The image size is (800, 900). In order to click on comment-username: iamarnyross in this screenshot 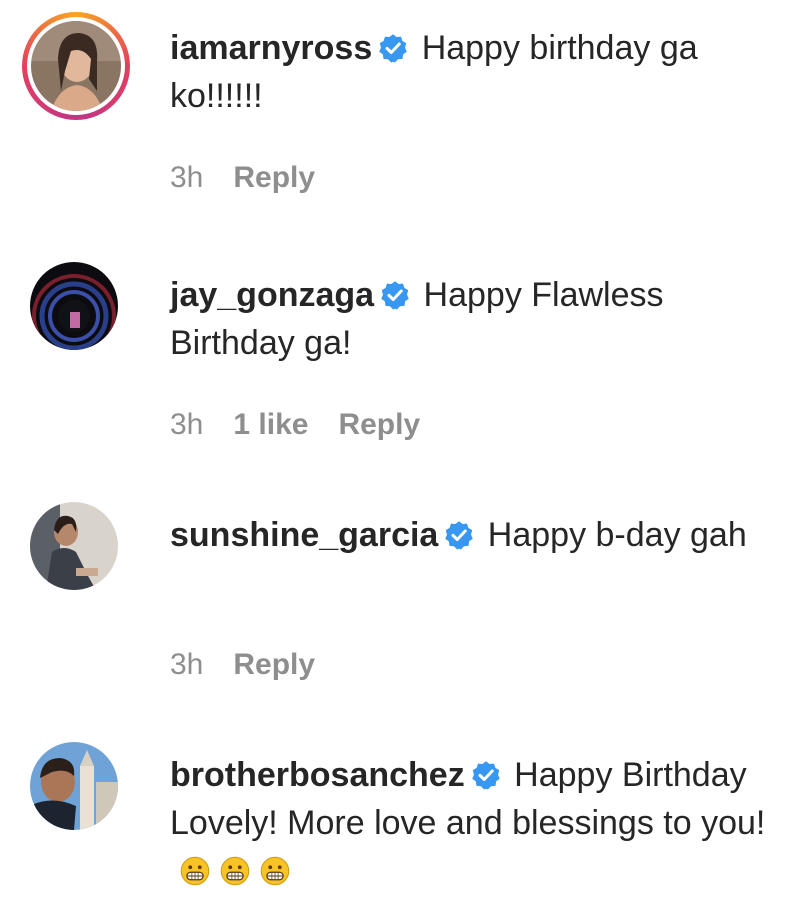, I will do `click(271, 48)`.